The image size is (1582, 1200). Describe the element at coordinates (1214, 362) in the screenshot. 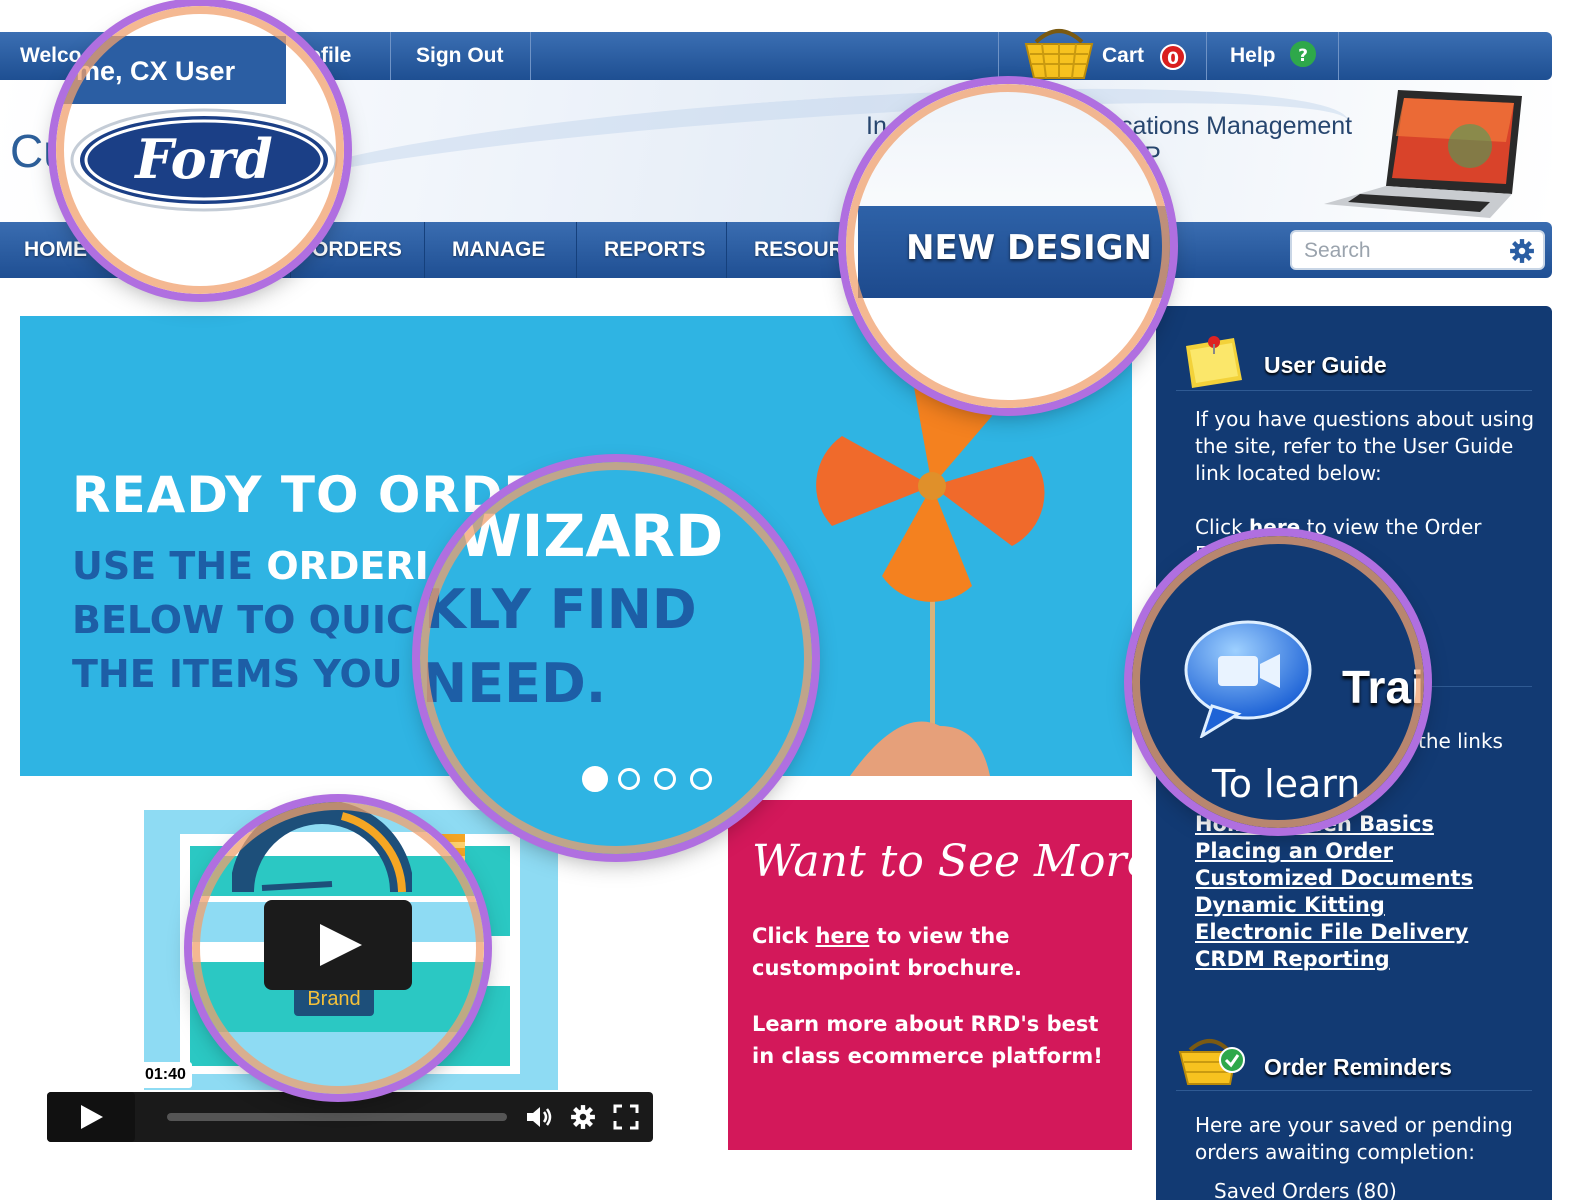

I see `sticky-note-icon` at that location.